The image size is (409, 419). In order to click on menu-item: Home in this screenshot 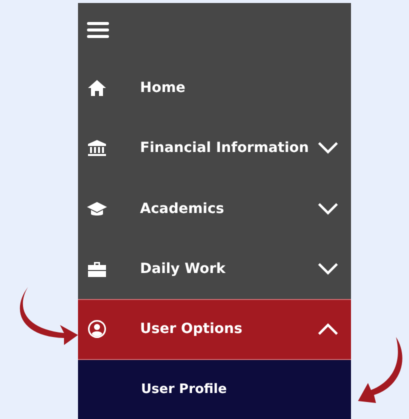, I will do `click(214, 87)`.